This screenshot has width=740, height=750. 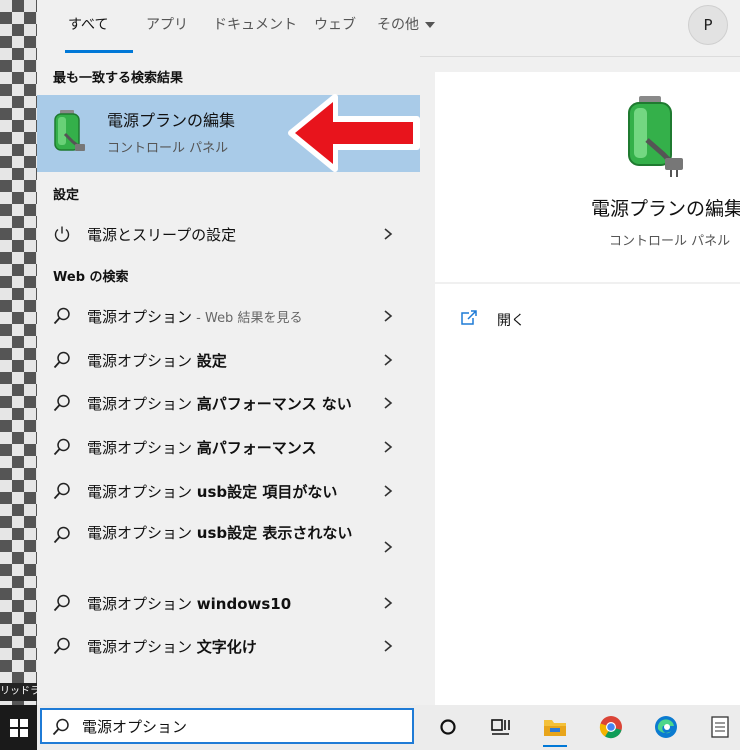 I want to click on web-result-7: 電源オプション 文字化け, so click(x=228, y=646).